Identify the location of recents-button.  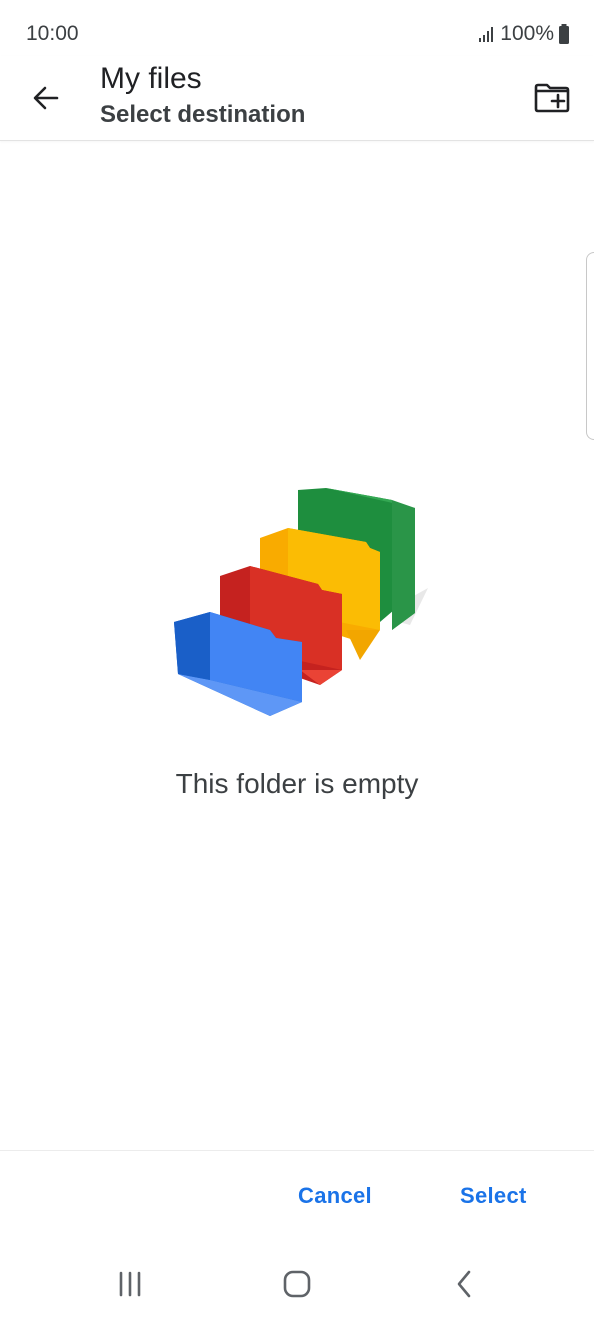
(130, 1284).